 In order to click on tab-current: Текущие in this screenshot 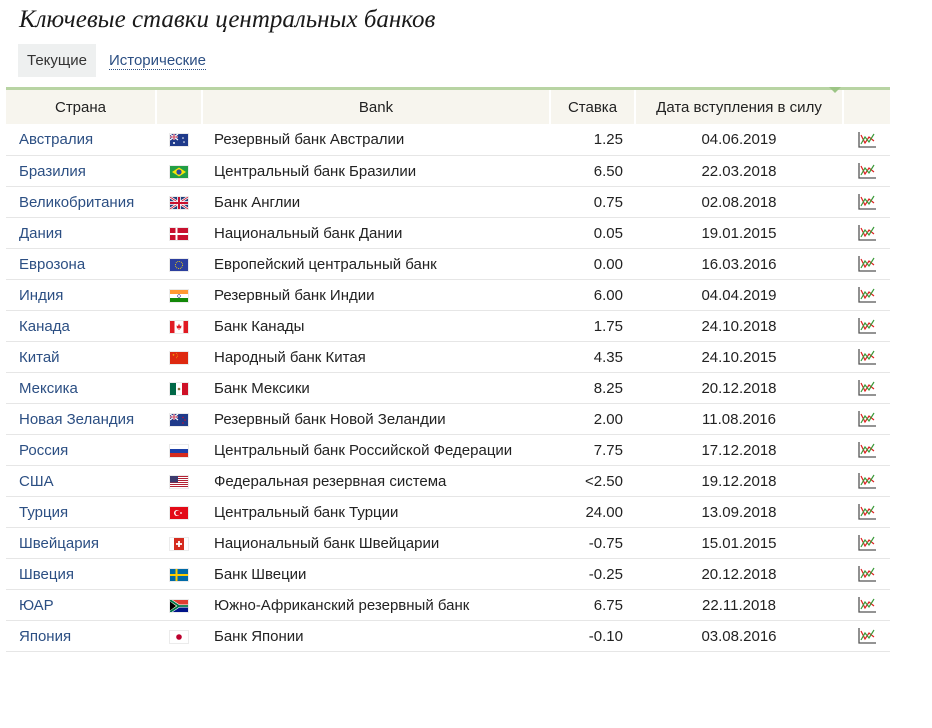, I will do `click(57, 60)`.